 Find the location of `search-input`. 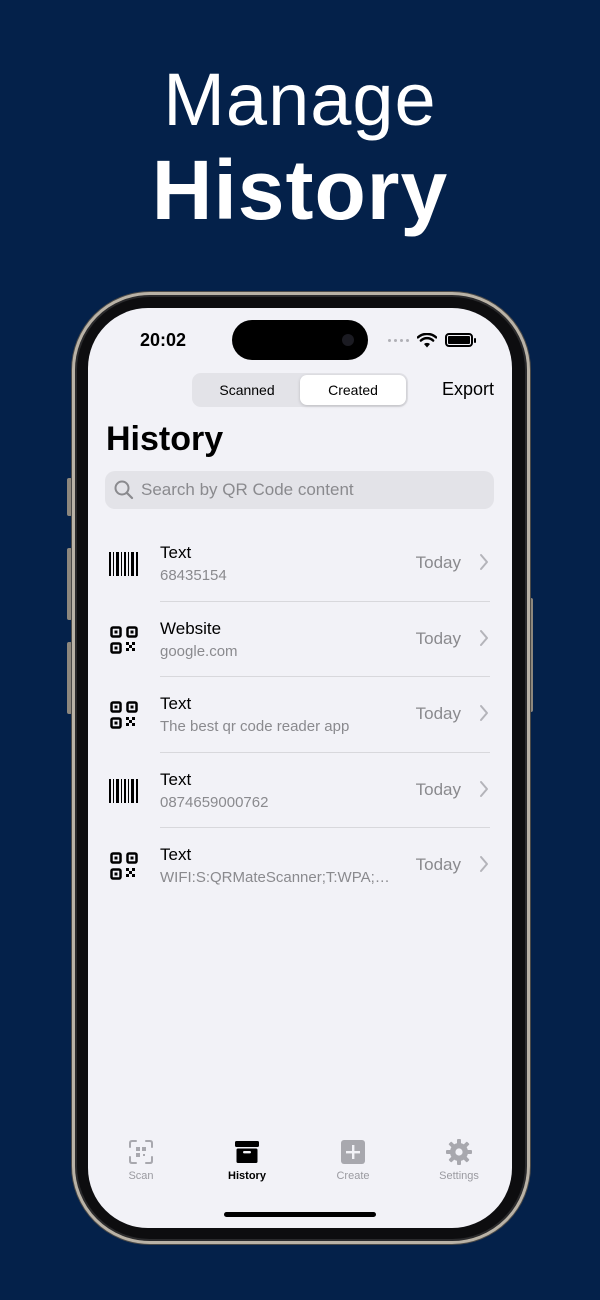

search-input is located at coordinates (306, 490).